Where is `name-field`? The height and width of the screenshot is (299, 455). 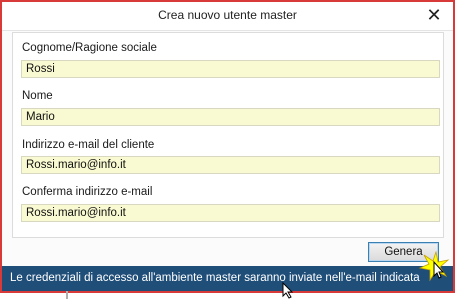
name-field is located at coordinates (230, 117).